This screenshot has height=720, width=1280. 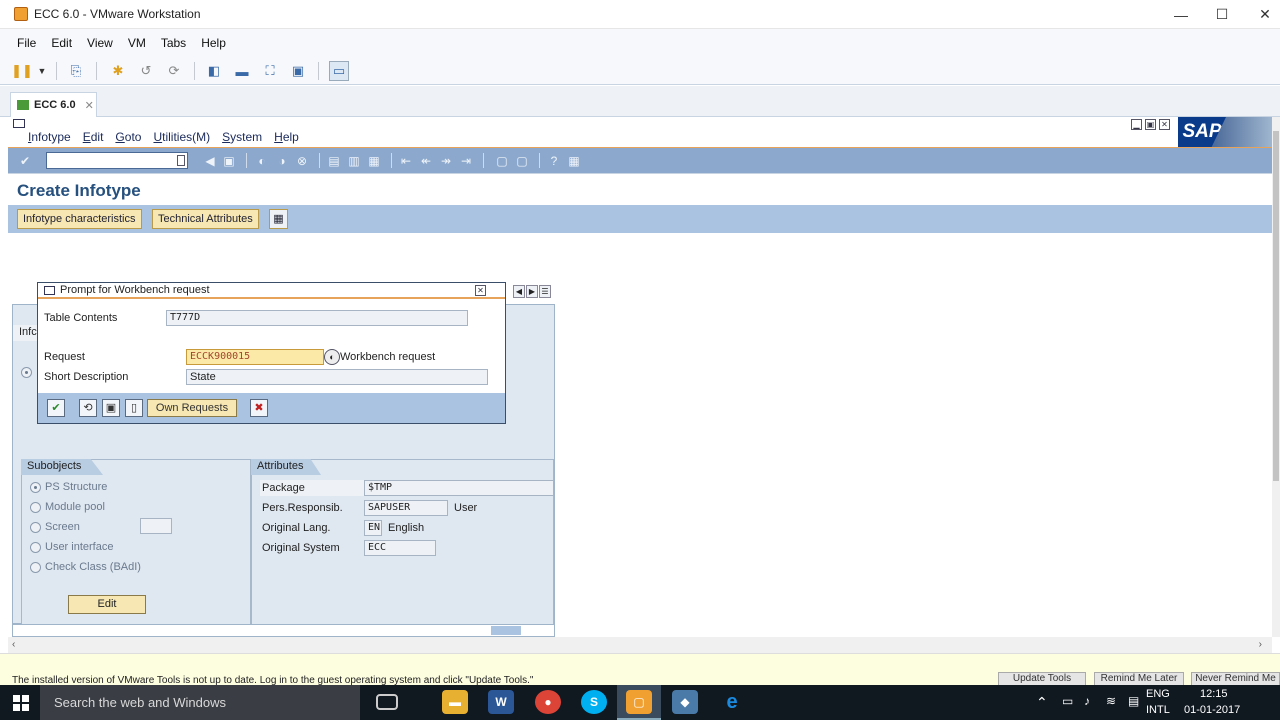 I want to click on revert-snapshot-icon: ↺, so click(x=146, y=71).